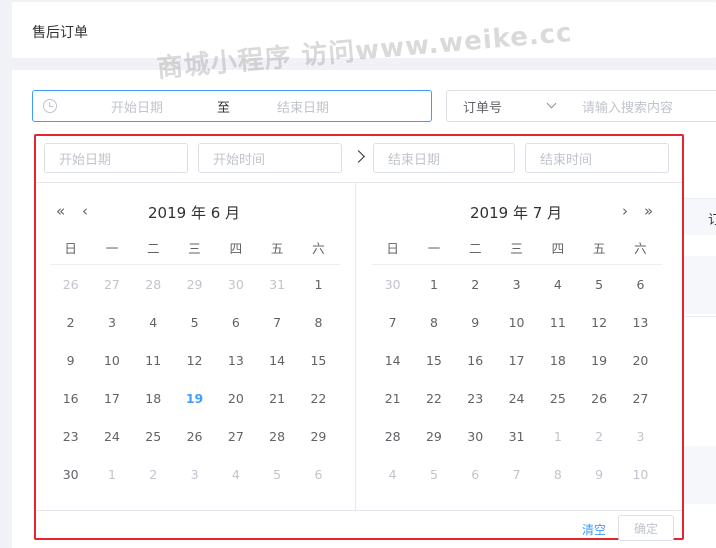 This screenshot has width=716, height=548. Describe the element at coordinates (625, 211) in the screenshot. I see `next-month-icon: ›` at that location.